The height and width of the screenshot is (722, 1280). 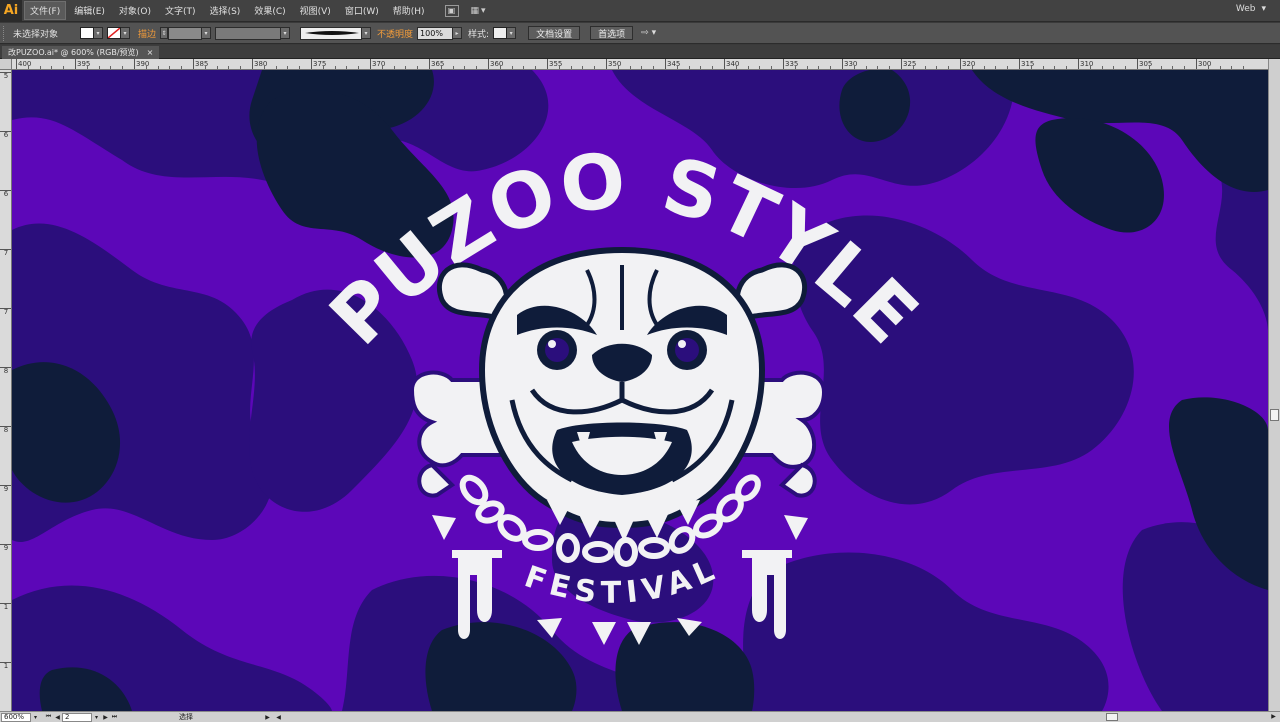 I want to click on brush-preview, so click(x=331, y=33).